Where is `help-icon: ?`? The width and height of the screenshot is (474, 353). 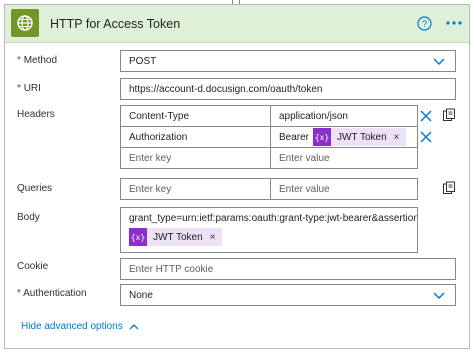 help-icon: ? is located at coordinates (424, 23).